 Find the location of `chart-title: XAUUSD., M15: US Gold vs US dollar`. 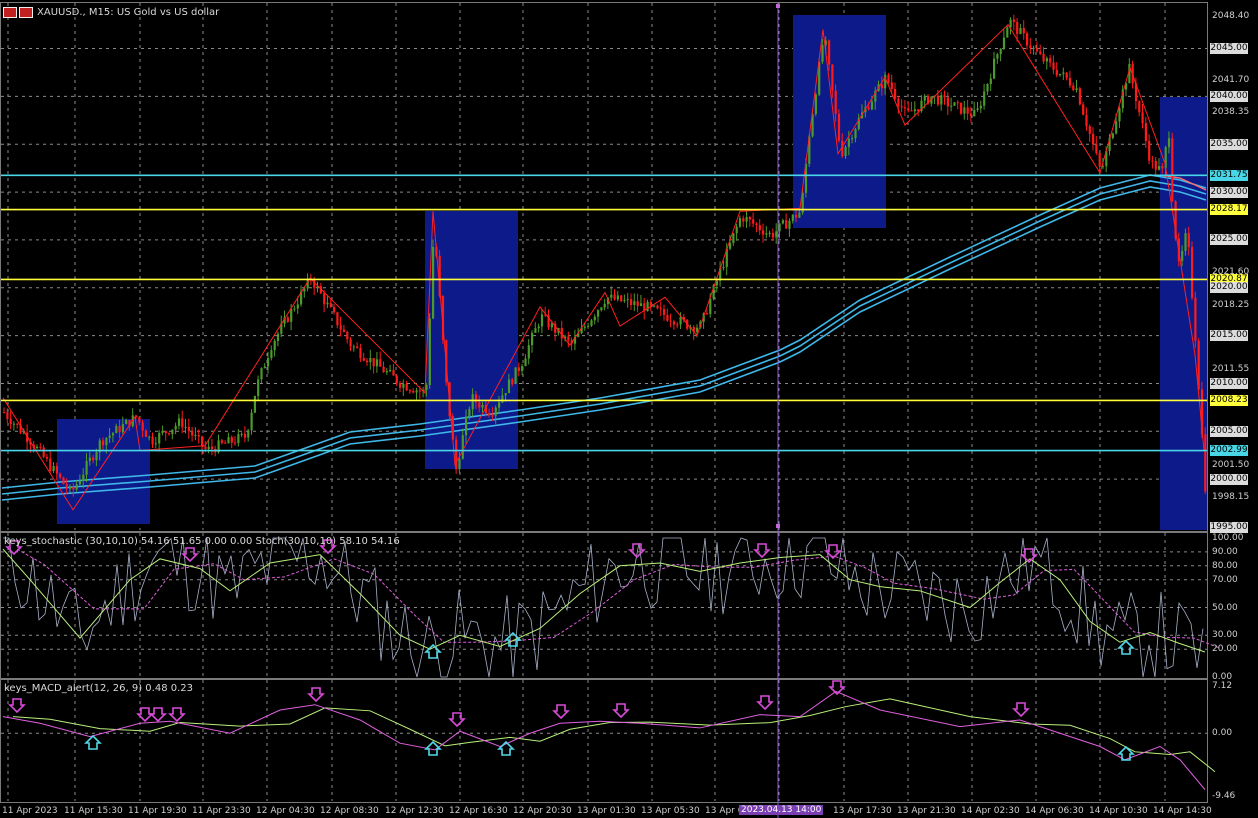

chart-title: XAUUSD., M15: US Gold vs US dollar is located at coordinates (111, 12).